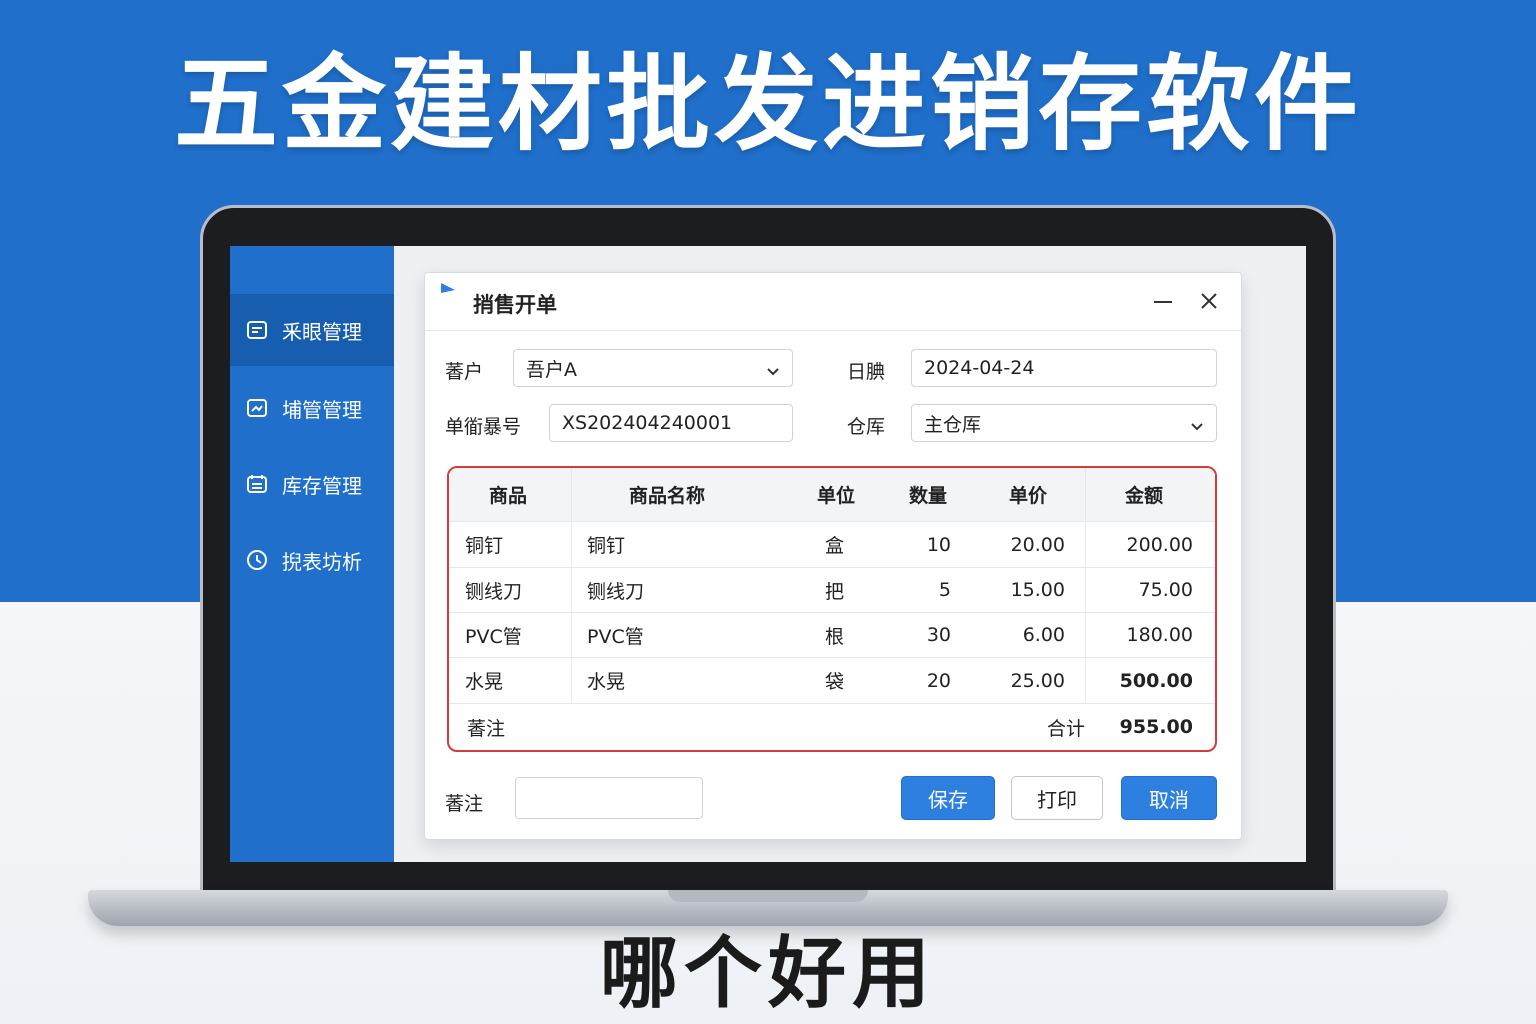 This screenshot has width=1536, height=1024. Describe the element at coordinates (1028, 496) in the screenshot. I see `column-header-price: 单价` at that location.